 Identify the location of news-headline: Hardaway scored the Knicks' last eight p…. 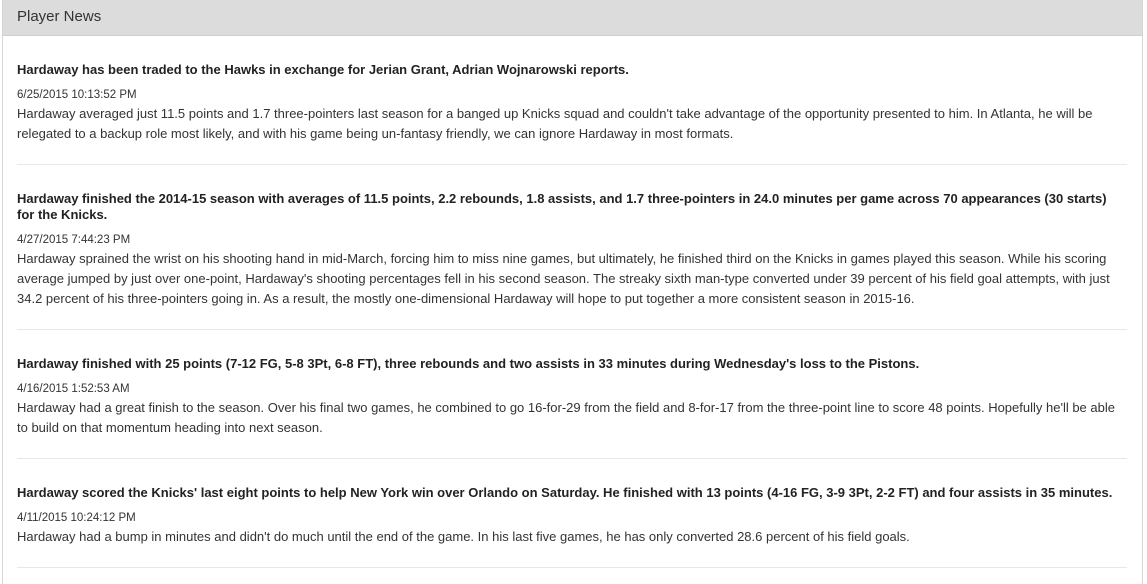
(565, 492).